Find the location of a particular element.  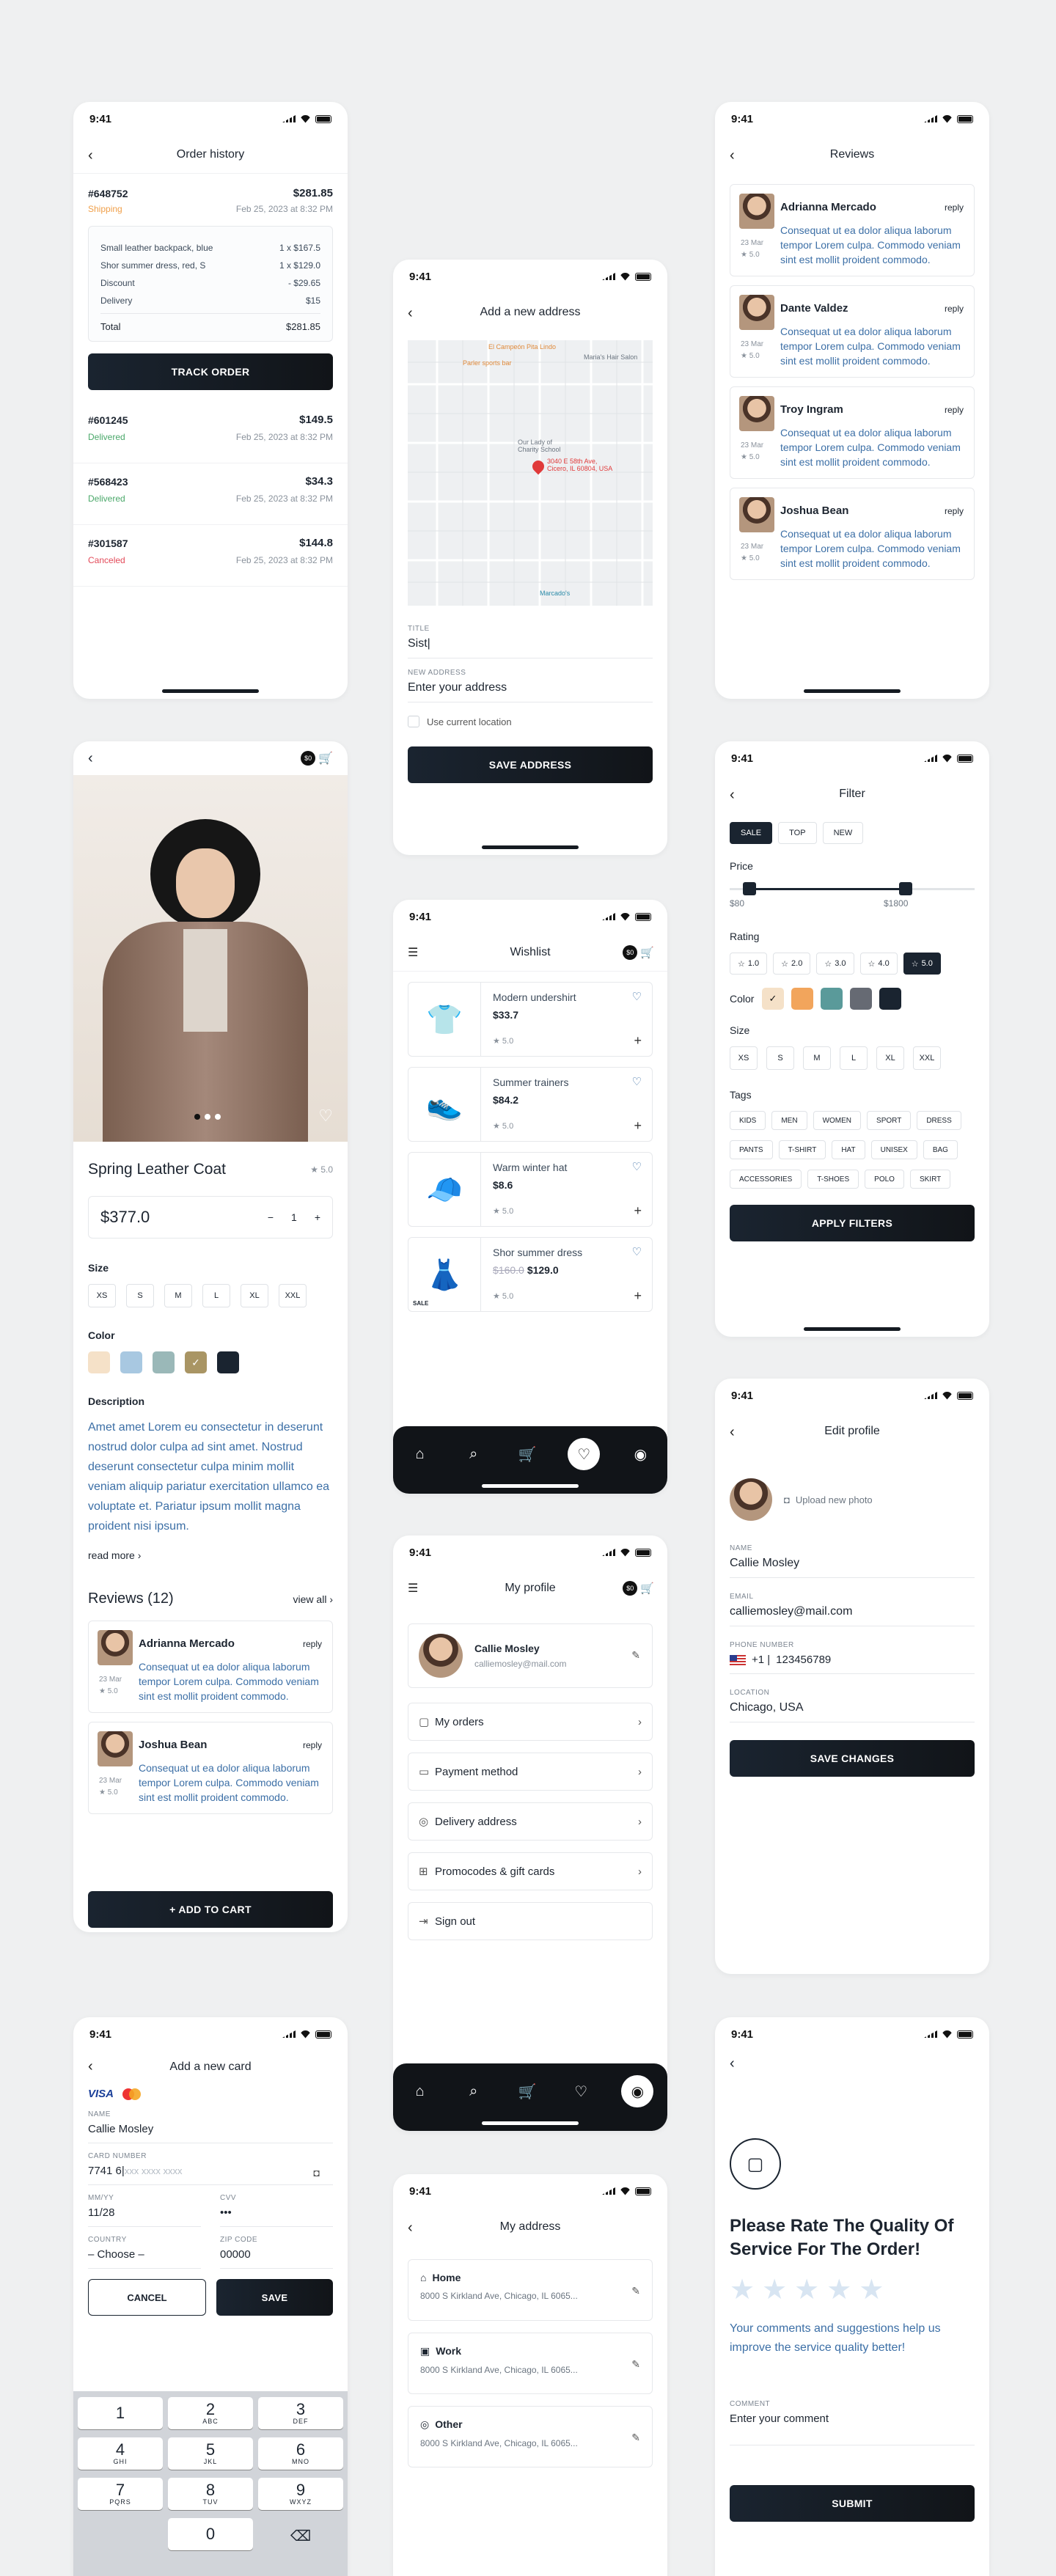

comment-field: COMMENT Enter your comment is located at coordinates (852, 2419).